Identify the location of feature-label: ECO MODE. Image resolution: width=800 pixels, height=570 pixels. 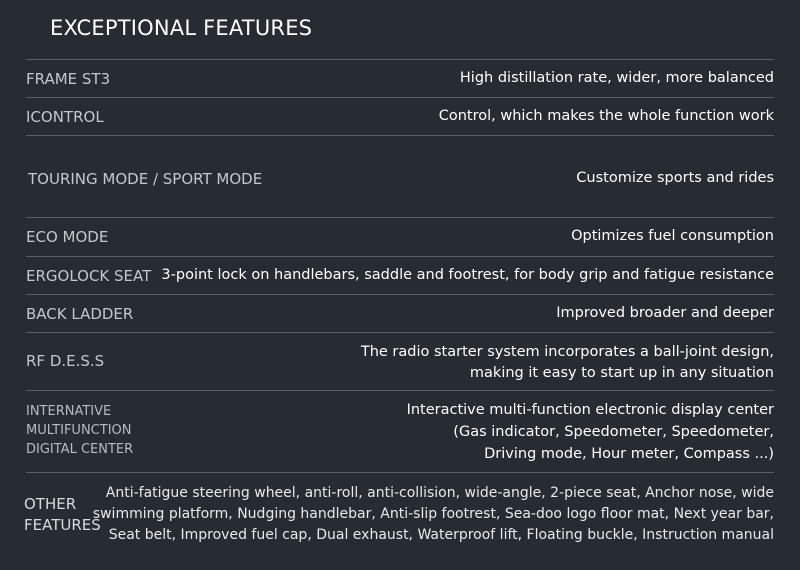
(67, 237).